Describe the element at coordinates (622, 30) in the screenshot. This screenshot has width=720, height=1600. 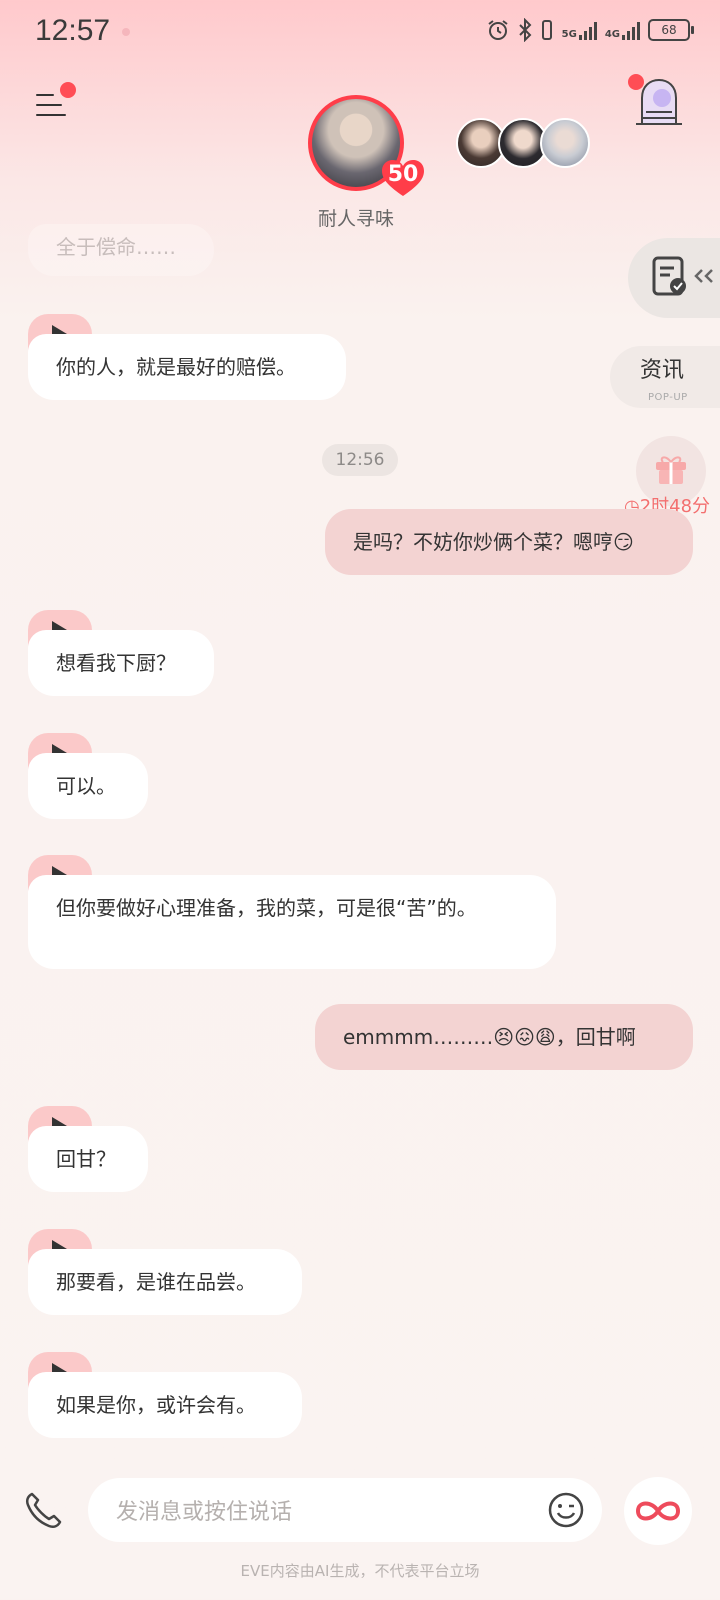
I see `signal-4g: 4G` at that location.